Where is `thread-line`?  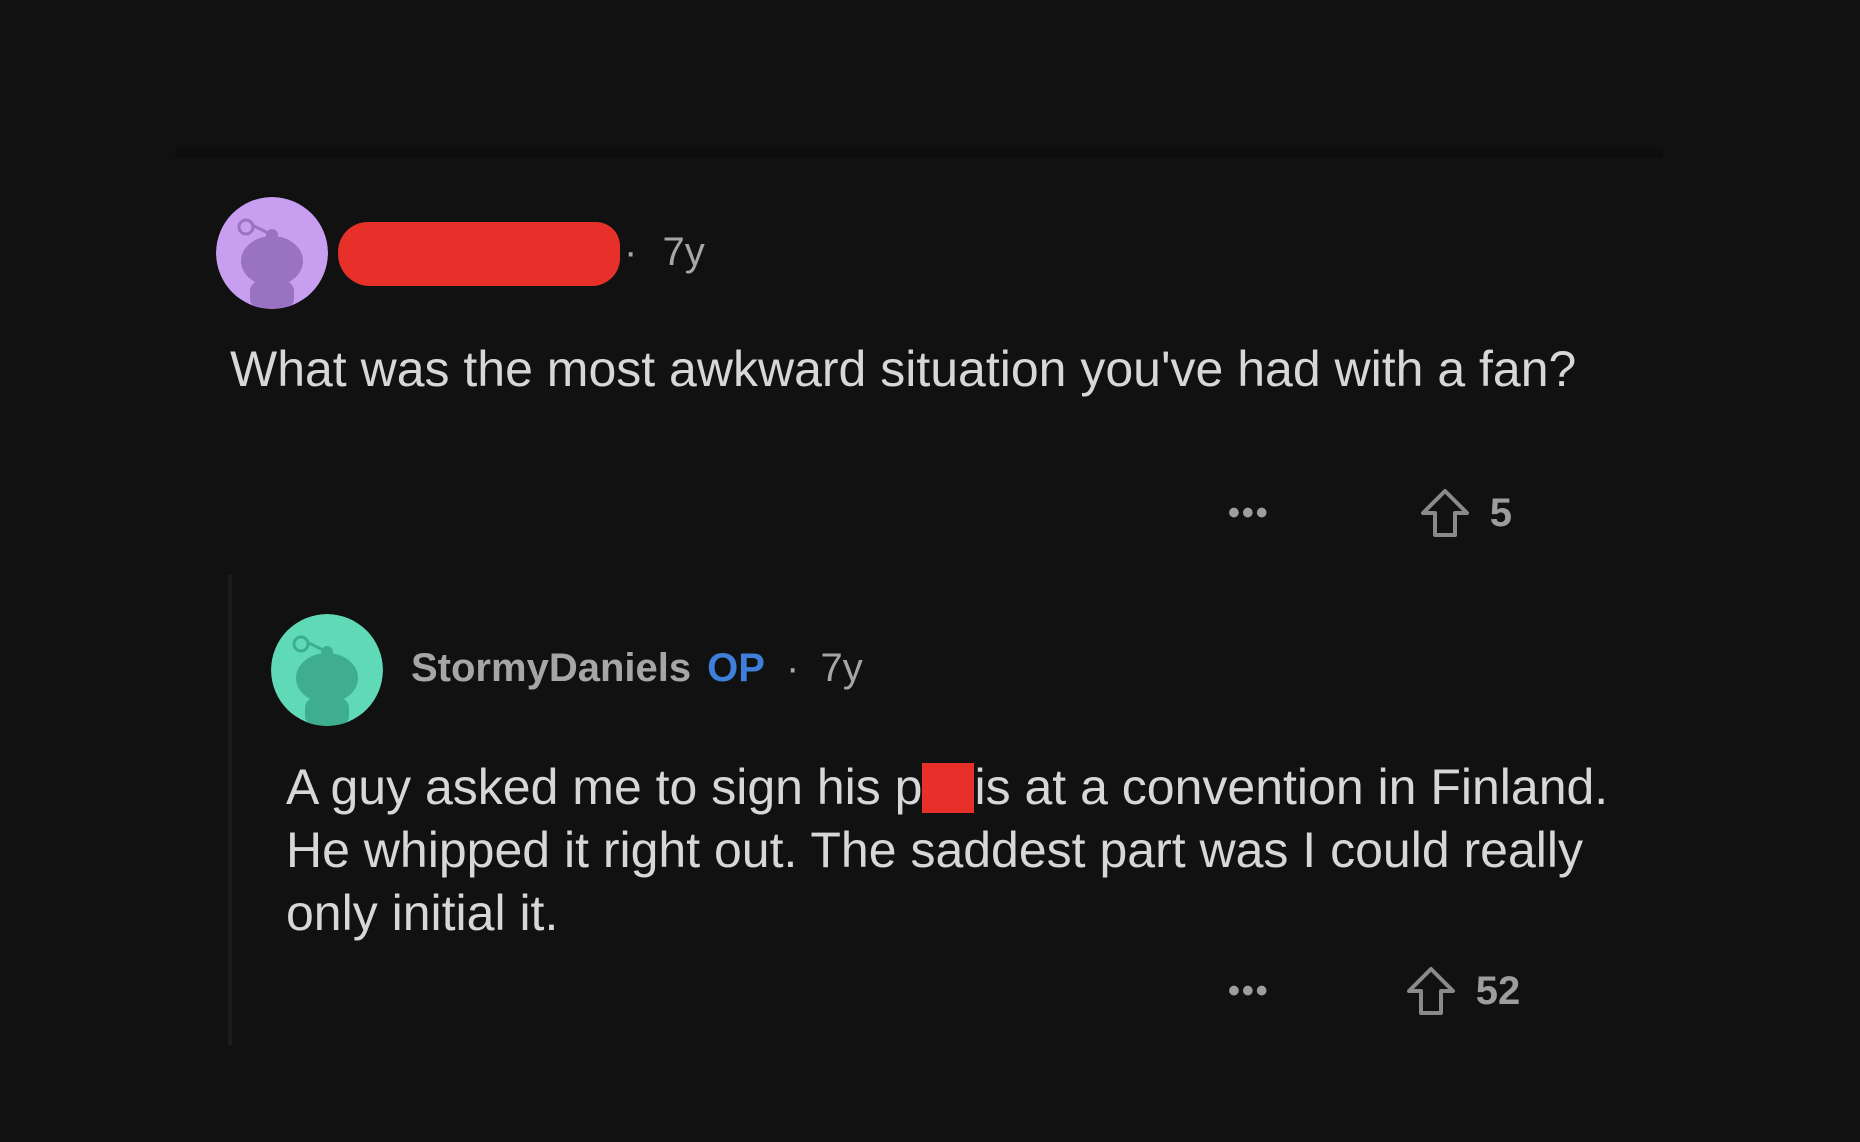 thread-line is located at coordinates (230, 810).